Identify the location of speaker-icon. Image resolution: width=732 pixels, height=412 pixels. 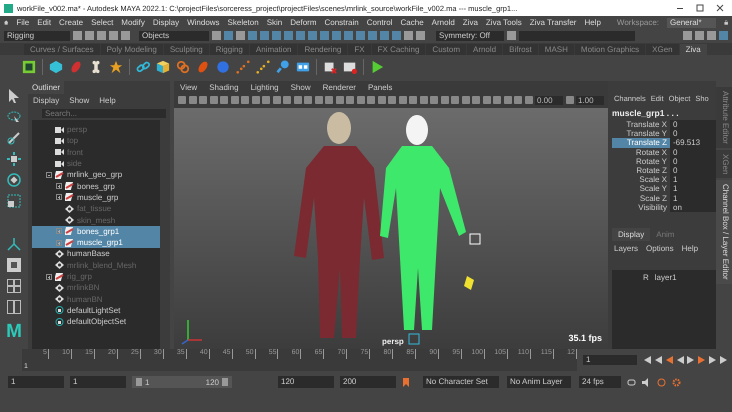
(646, 382).